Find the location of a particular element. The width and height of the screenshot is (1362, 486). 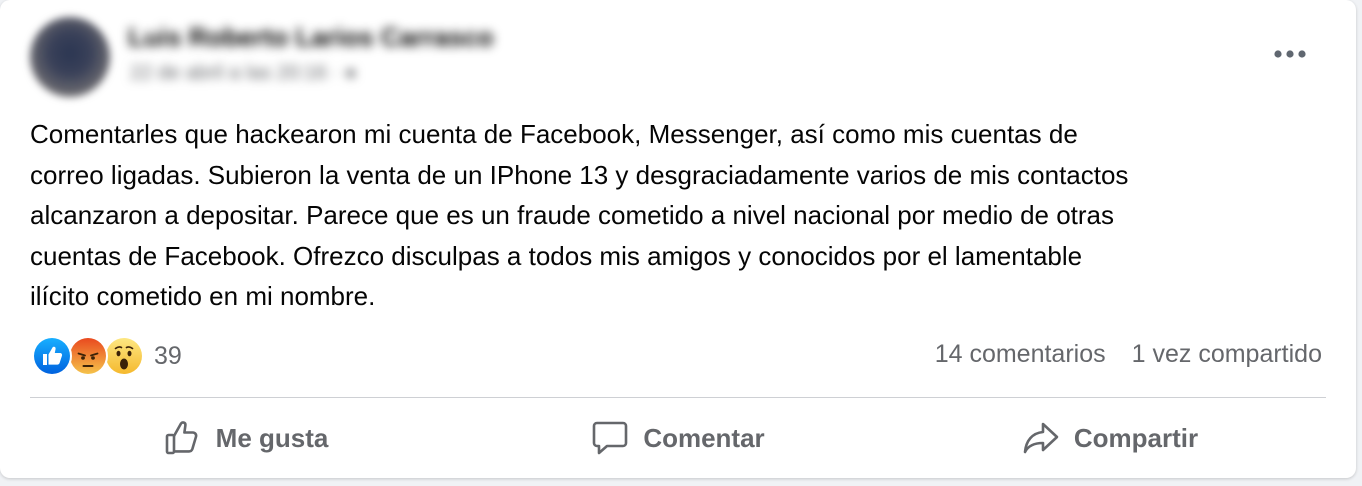

post-stats: 14 comentarios 1 vez compartido is located at coordinates (1128, 354).